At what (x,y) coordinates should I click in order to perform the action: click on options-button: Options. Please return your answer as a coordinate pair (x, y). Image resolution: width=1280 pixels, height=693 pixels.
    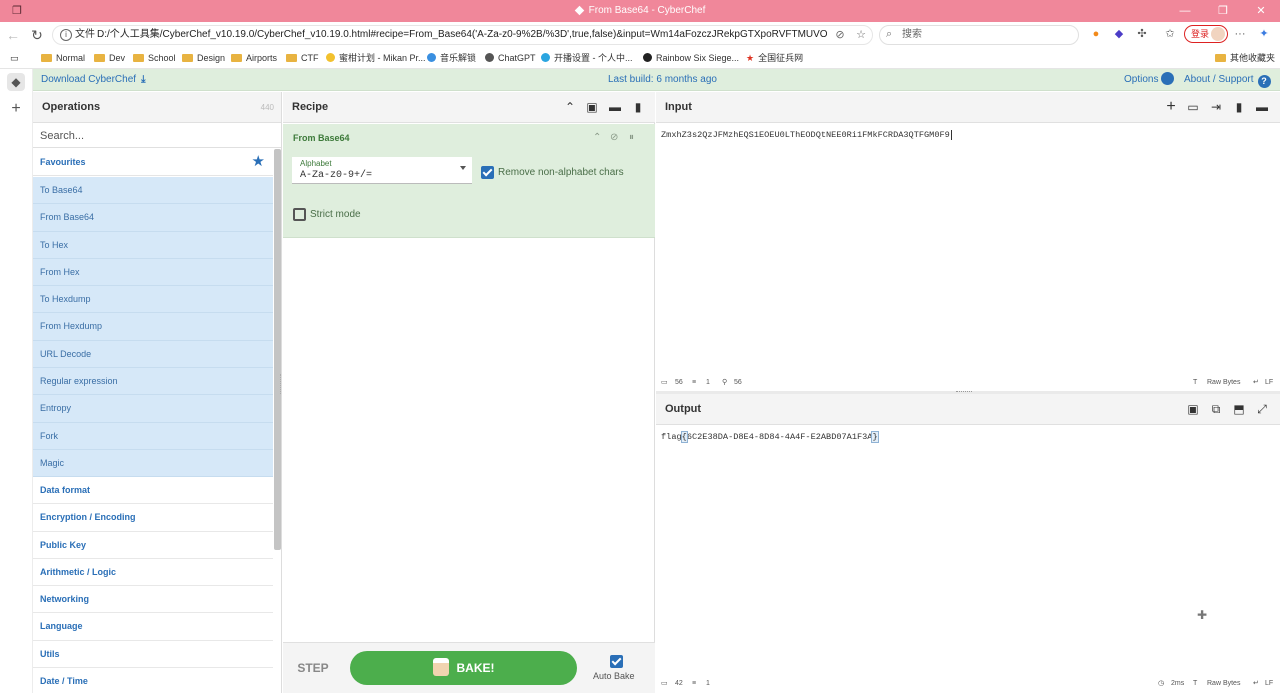
    Looking at the image, I should click on (1149, 80).